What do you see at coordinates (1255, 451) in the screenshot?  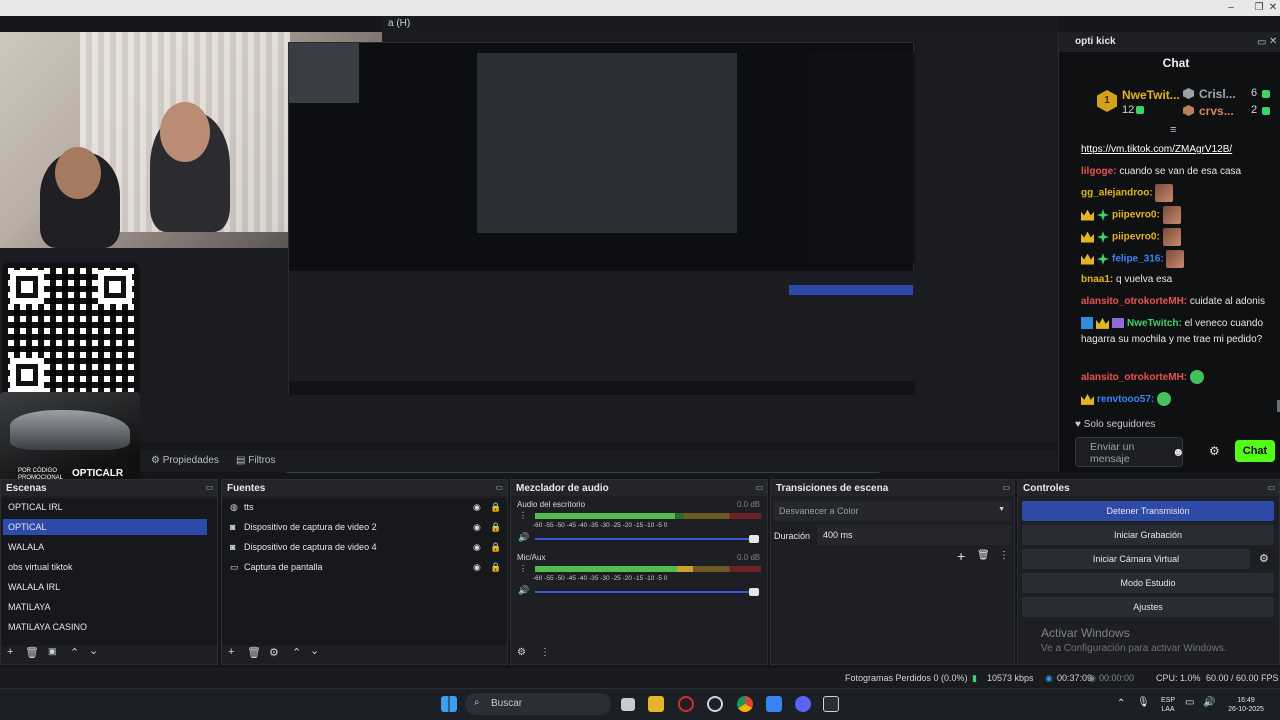 I see `chat-send-button: Chat` at bounding box center [1255, 451].